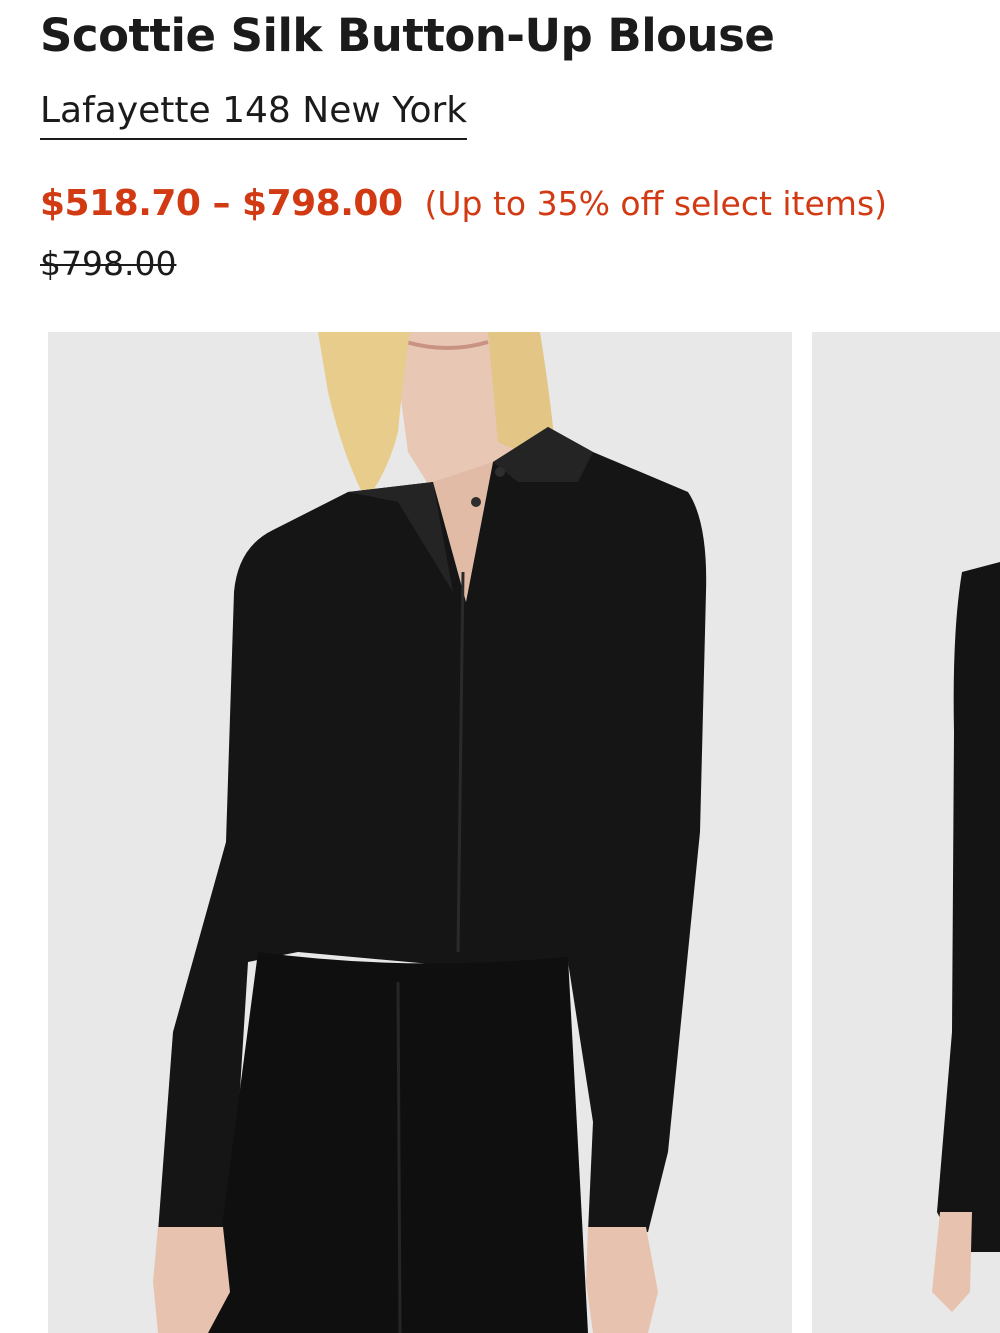  What do you see at coordinates (108, 263) in the screenshot?
I see `original-price: $798.00` at bounding box center [108, 263].